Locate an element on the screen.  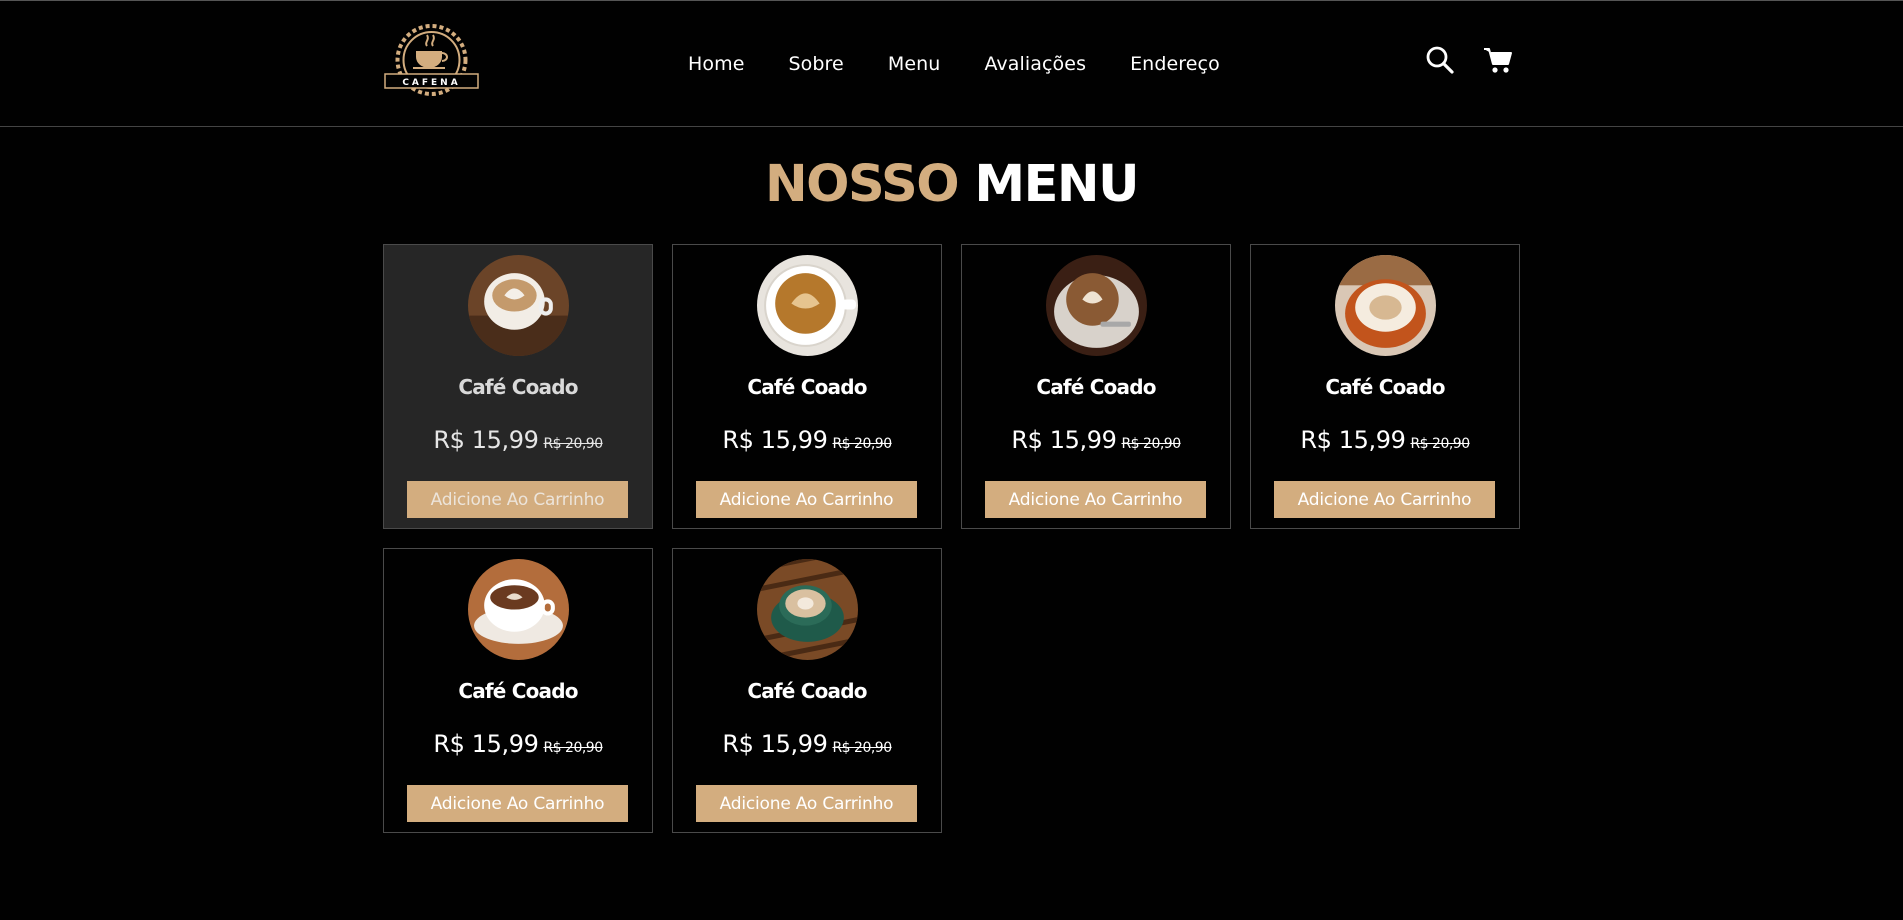
nav-link-endereco: Endereço is located at coordinates (1175, 64).